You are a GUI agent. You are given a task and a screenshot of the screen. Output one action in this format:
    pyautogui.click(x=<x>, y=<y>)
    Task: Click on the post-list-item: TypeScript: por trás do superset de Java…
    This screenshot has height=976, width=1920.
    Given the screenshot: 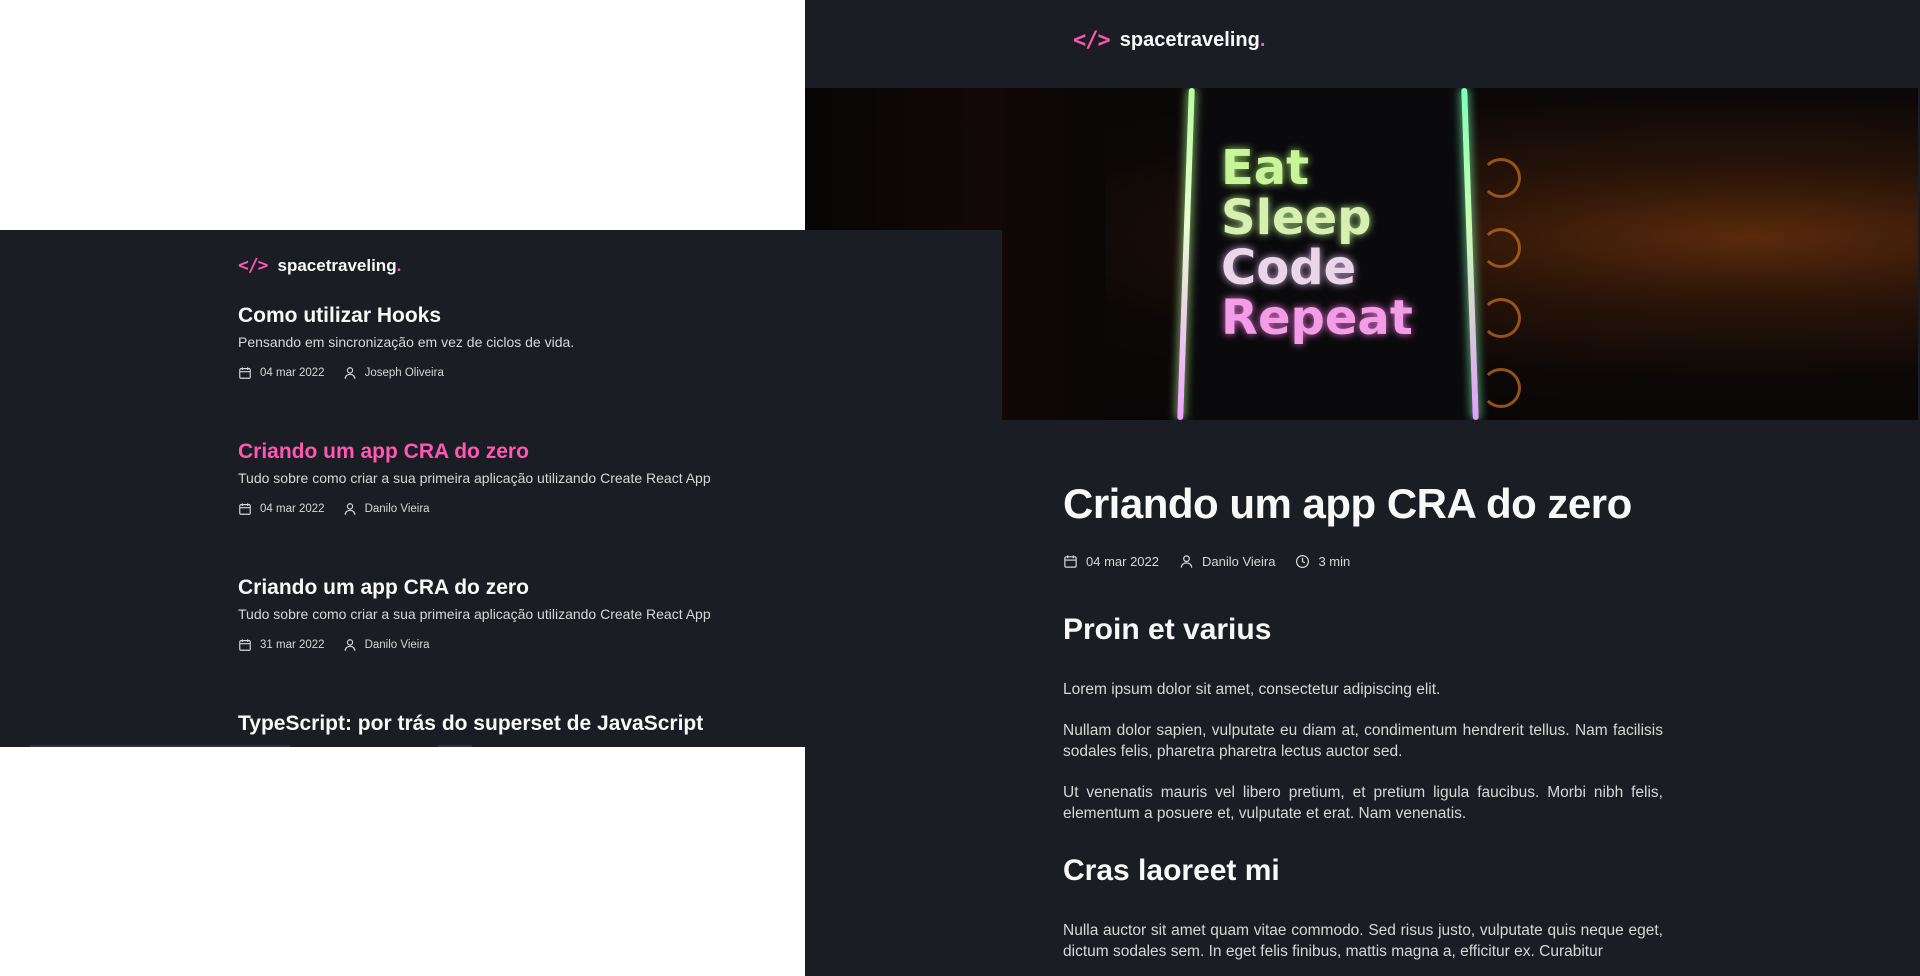 What is the action you would take?
    pyautogui.click(x=538, y=729)
    